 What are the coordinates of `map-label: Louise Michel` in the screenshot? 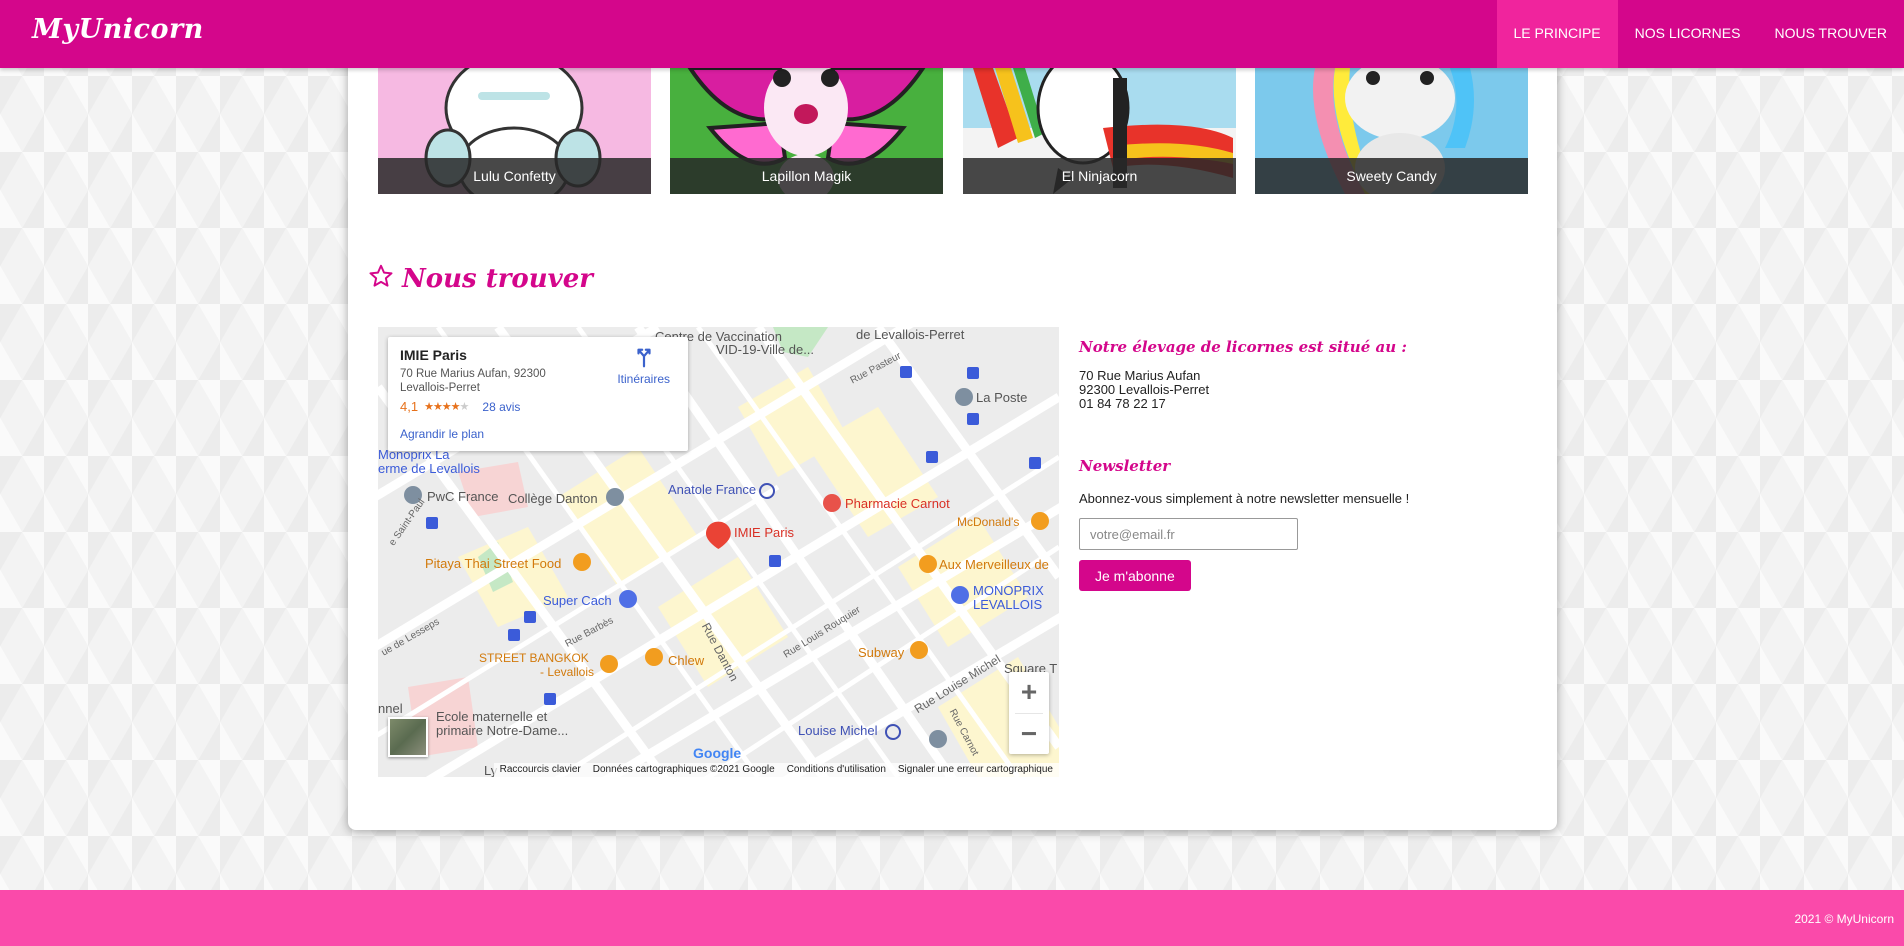 It's located at (838, 730).